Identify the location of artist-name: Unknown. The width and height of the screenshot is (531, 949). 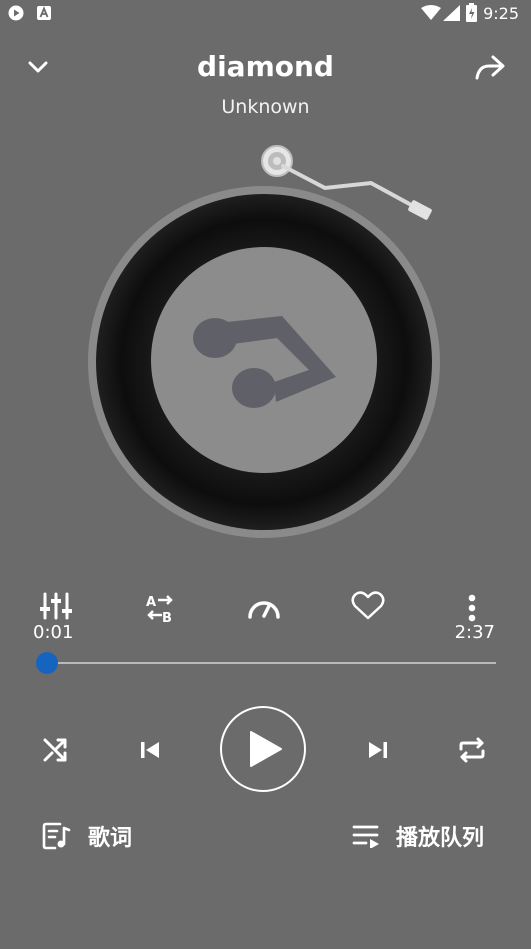
(265, 107).